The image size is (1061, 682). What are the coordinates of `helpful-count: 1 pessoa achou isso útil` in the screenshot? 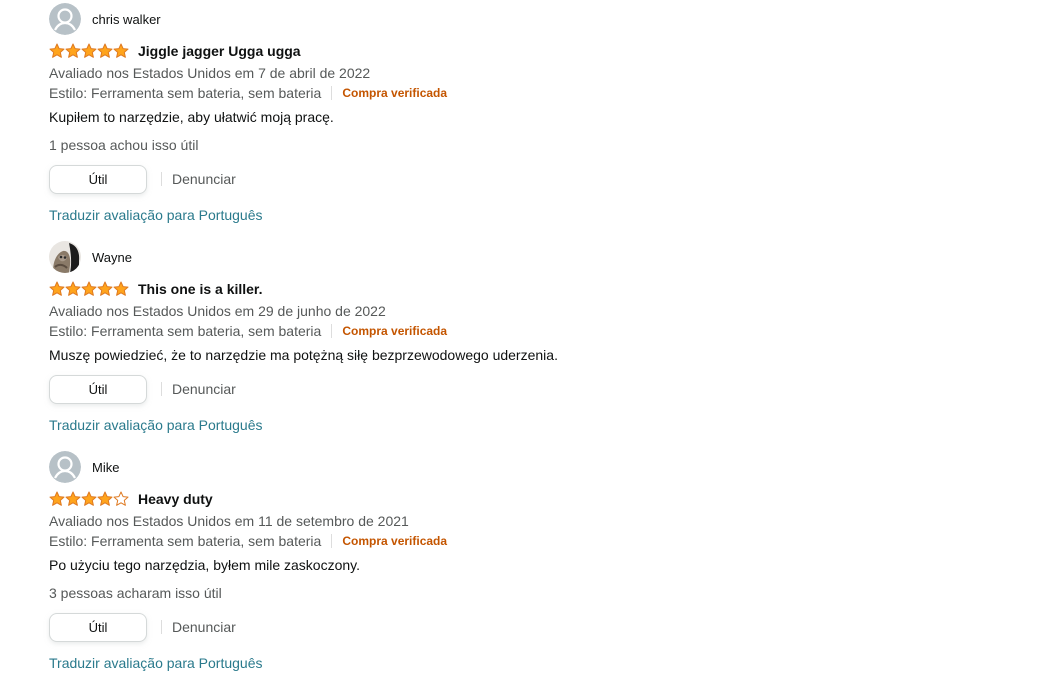 It's located at (124, 145).